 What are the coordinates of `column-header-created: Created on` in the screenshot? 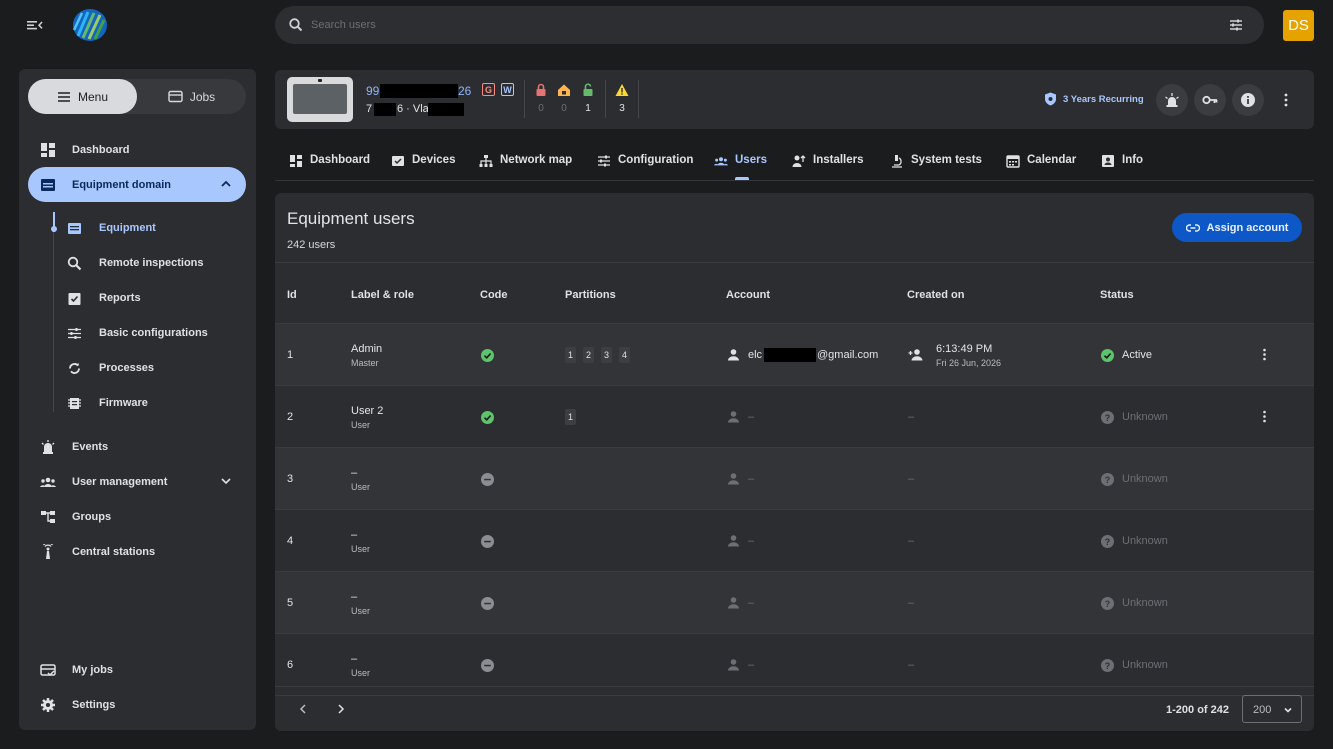 It's located at (935, 295).